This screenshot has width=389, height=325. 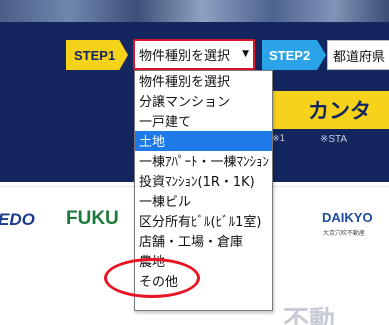 What do you see at coordinates (203, 81) in the screenshot?
I see `option-select-prompt: 物件種別を選択` at bounding box center [203, 81].